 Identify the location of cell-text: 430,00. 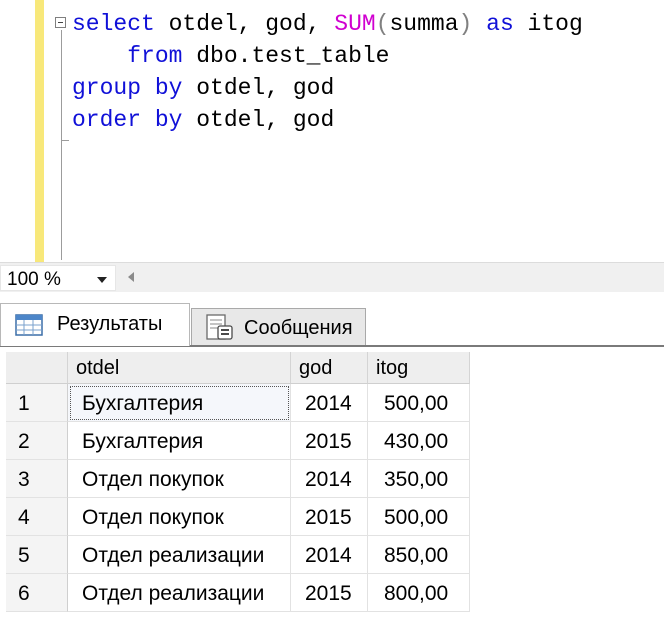
(416, 441).